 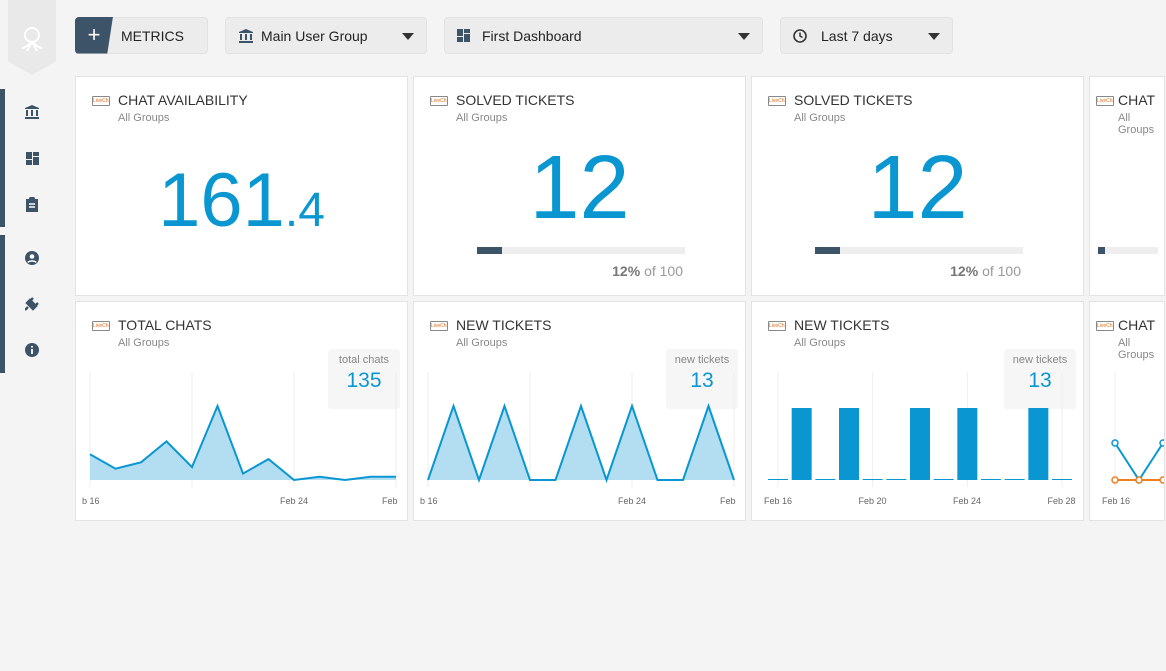 I want to click on x-tick-label: Feb 20, so click(x=873, y=501).